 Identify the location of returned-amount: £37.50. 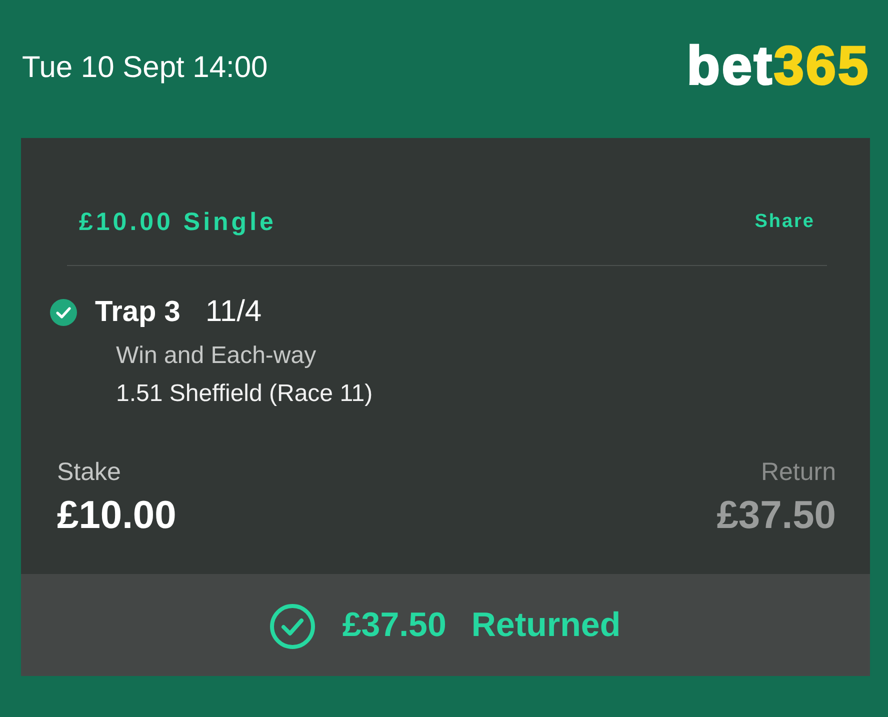
(394, 625).